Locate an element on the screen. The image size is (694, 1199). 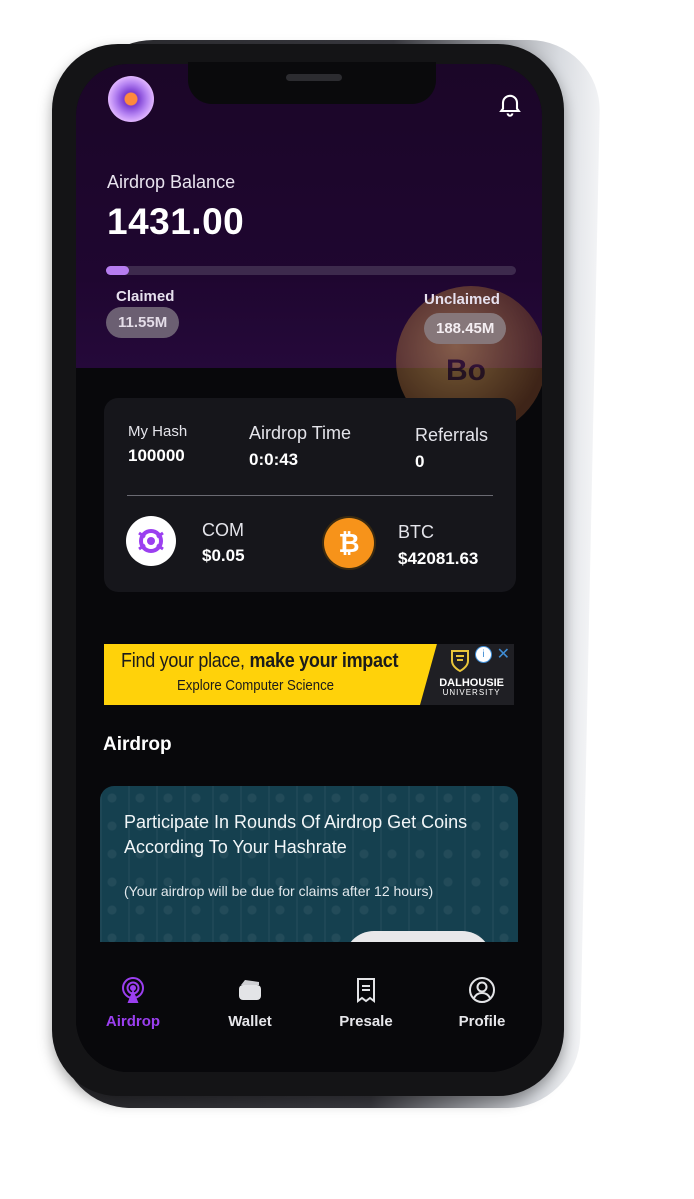
balance-value: 1431.00 is located at coordinates (176, 221).